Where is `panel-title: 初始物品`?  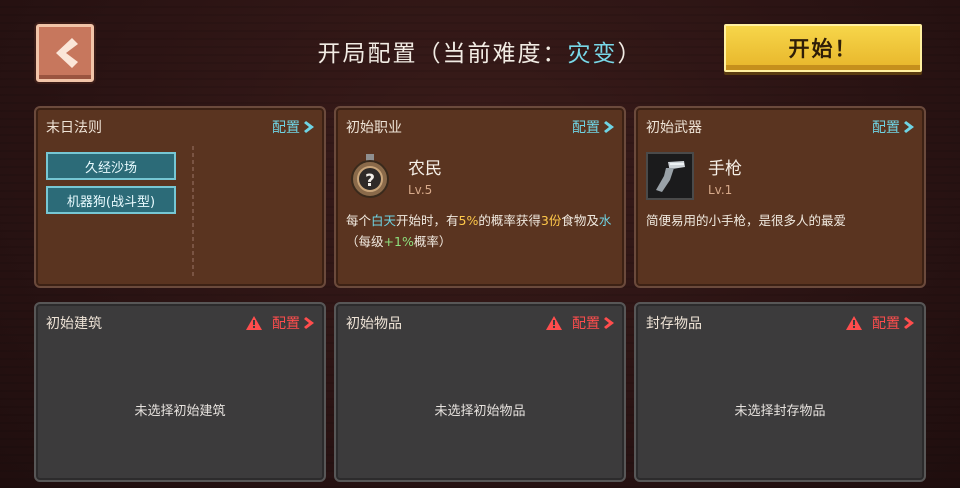 panel-title: 初始物品 is located at coordinates (374, 324).